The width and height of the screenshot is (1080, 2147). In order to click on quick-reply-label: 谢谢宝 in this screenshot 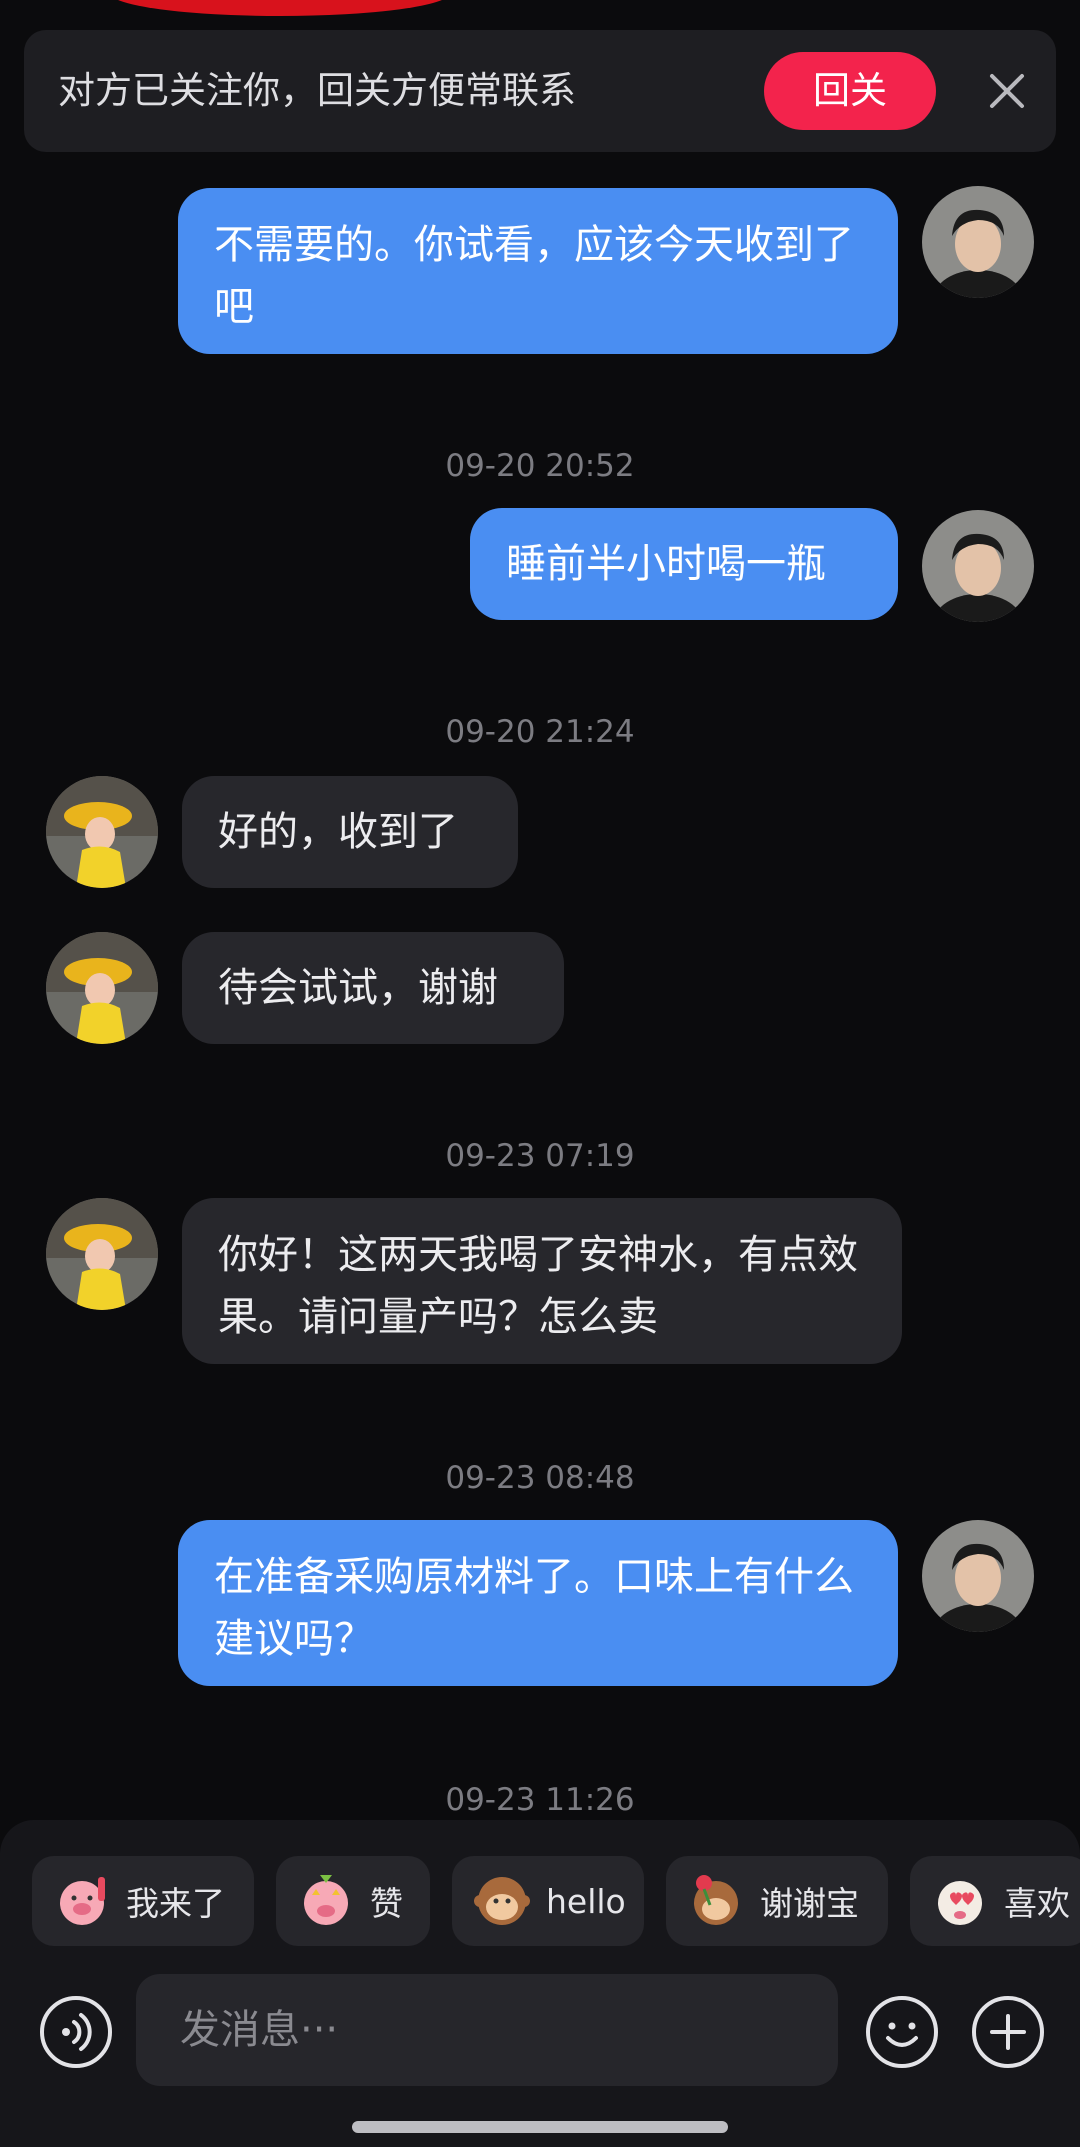, I will do `click(809, 1903)`.